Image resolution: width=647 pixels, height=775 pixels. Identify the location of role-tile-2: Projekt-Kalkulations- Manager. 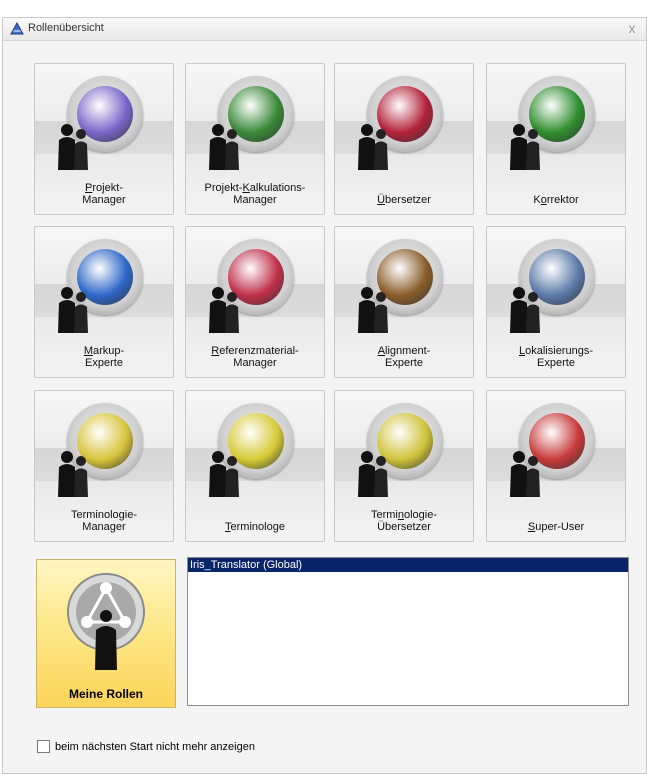
(255, 139).